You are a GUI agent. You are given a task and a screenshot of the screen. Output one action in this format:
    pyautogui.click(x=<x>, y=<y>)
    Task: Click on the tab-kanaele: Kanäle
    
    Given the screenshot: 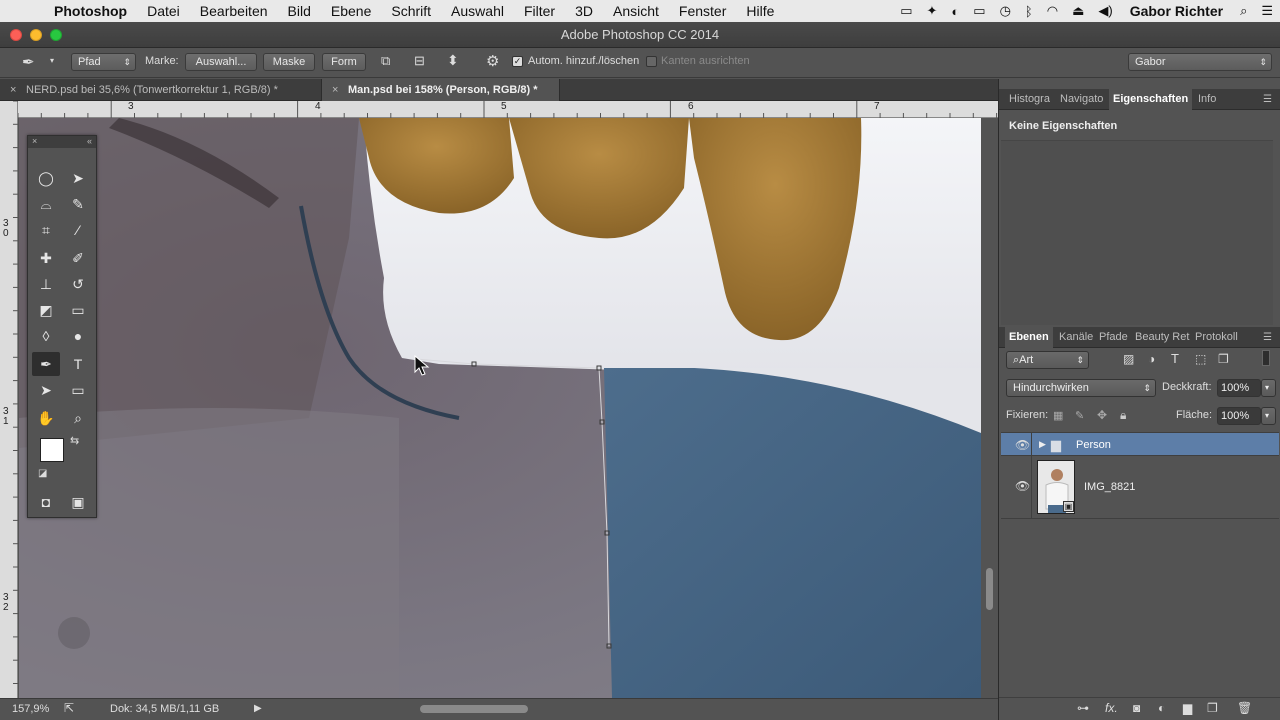 What is the action you would take?
    pyautogui.click(x=1076, y=337)
    